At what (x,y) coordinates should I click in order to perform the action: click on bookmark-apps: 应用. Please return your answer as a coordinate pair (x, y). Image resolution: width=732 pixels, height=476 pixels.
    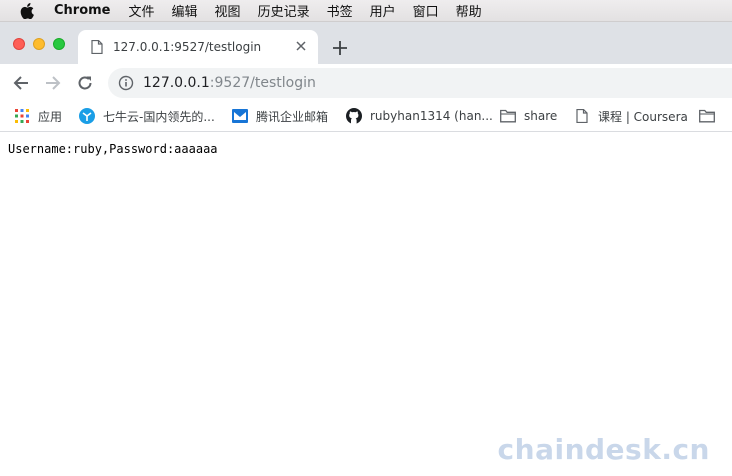
    Looking at the image, I should click on (38, 116).